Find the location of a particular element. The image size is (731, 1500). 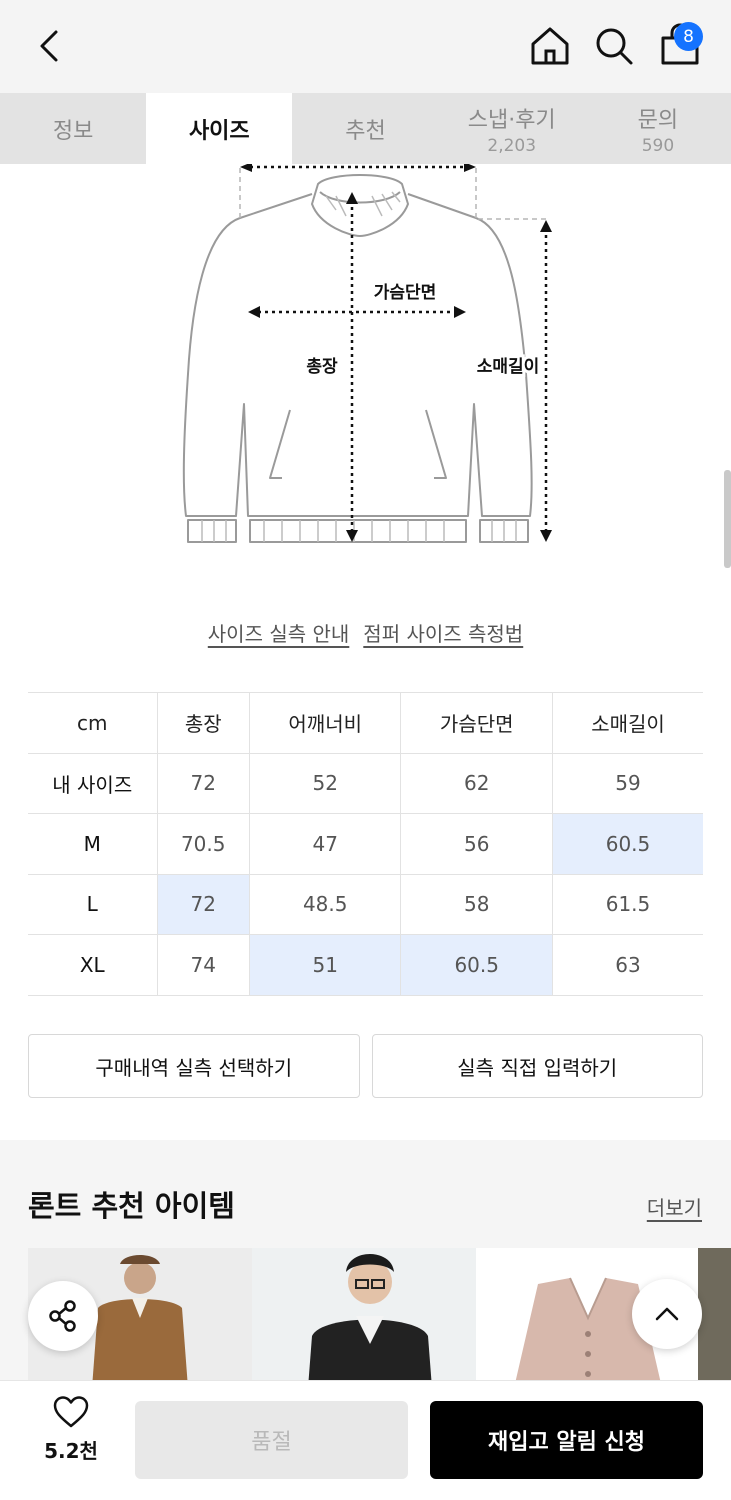

table-cell-highlighted: 72 is located at coordinates (203, 904).